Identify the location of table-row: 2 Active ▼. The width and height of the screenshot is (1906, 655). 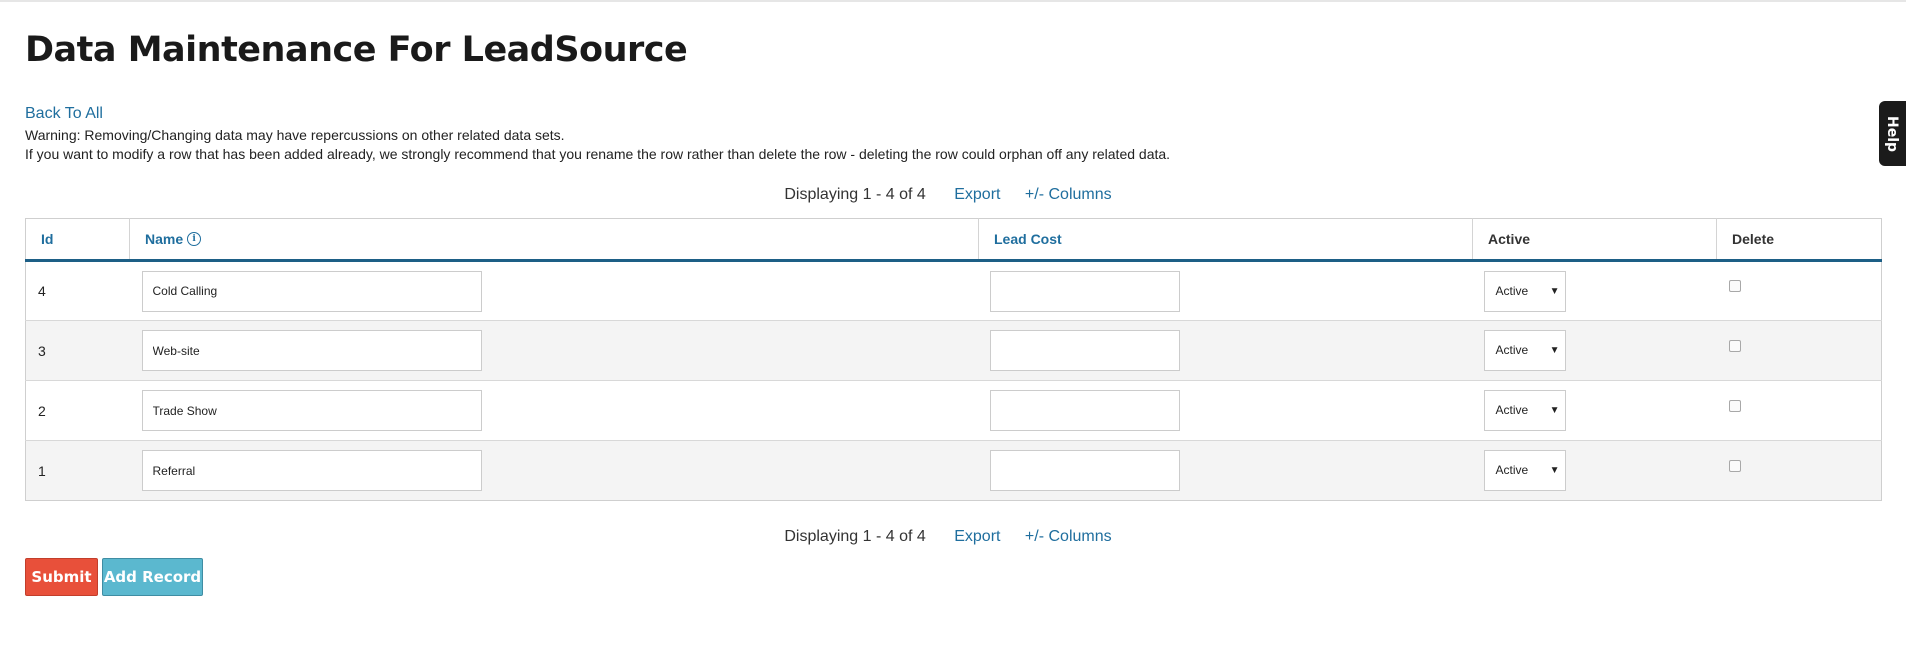
(953, 410).